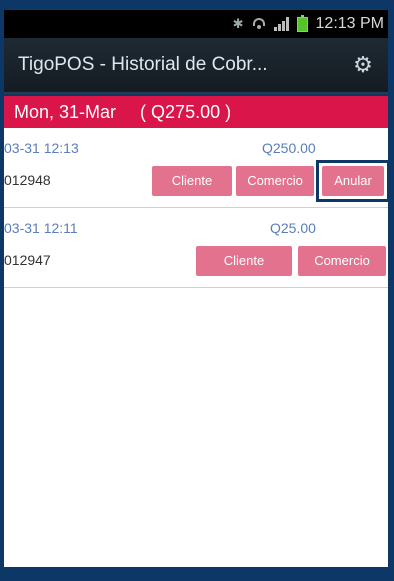  Describe the element at coordinates (302, 23) in the screenshot. I see `battery-icon` at that location.